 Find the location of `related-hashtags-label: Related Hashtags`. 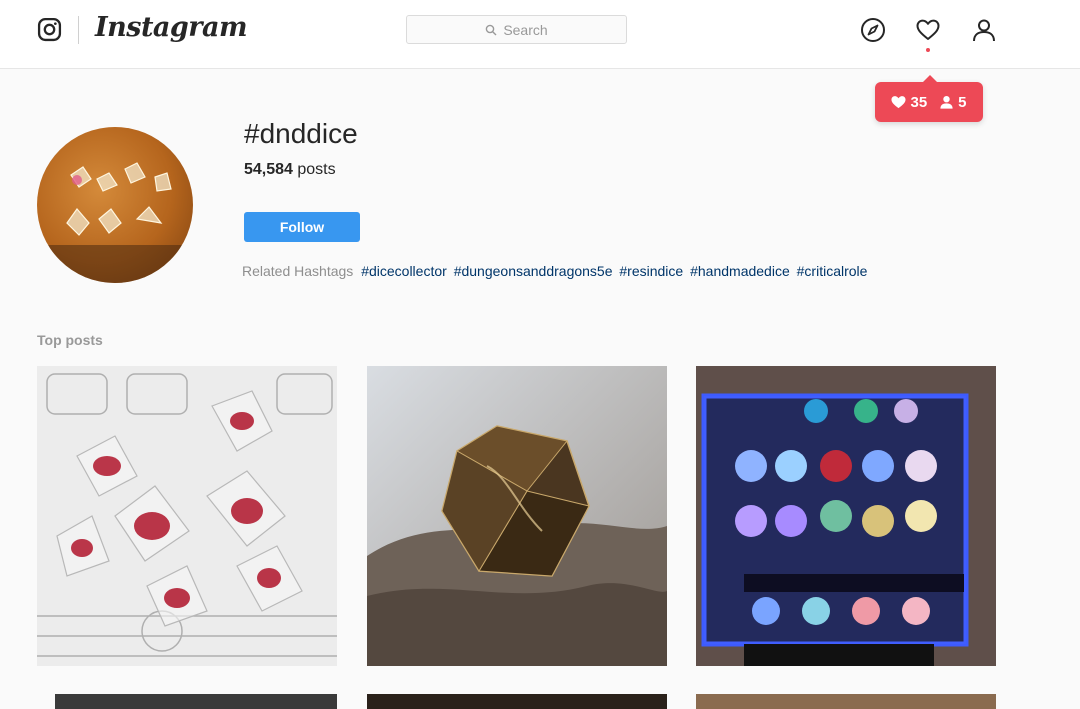

related-hashtags-label: Related Hashtags is located at coordinates (298, 271).